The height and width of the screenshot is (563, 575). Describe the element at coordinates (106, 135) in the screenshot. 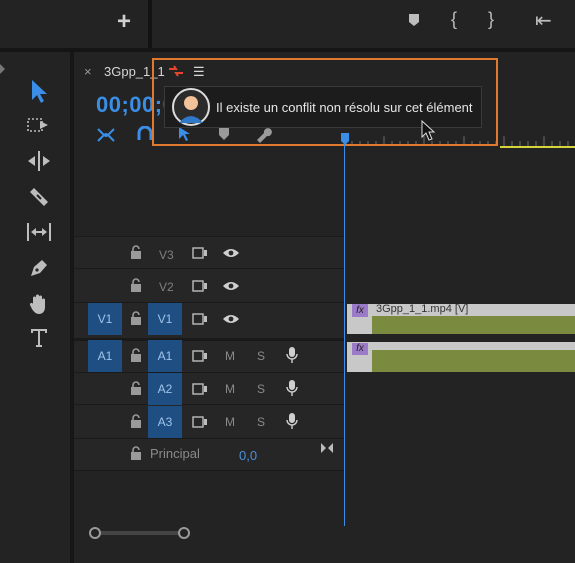

I see `insert-sequence-icon` at that location.